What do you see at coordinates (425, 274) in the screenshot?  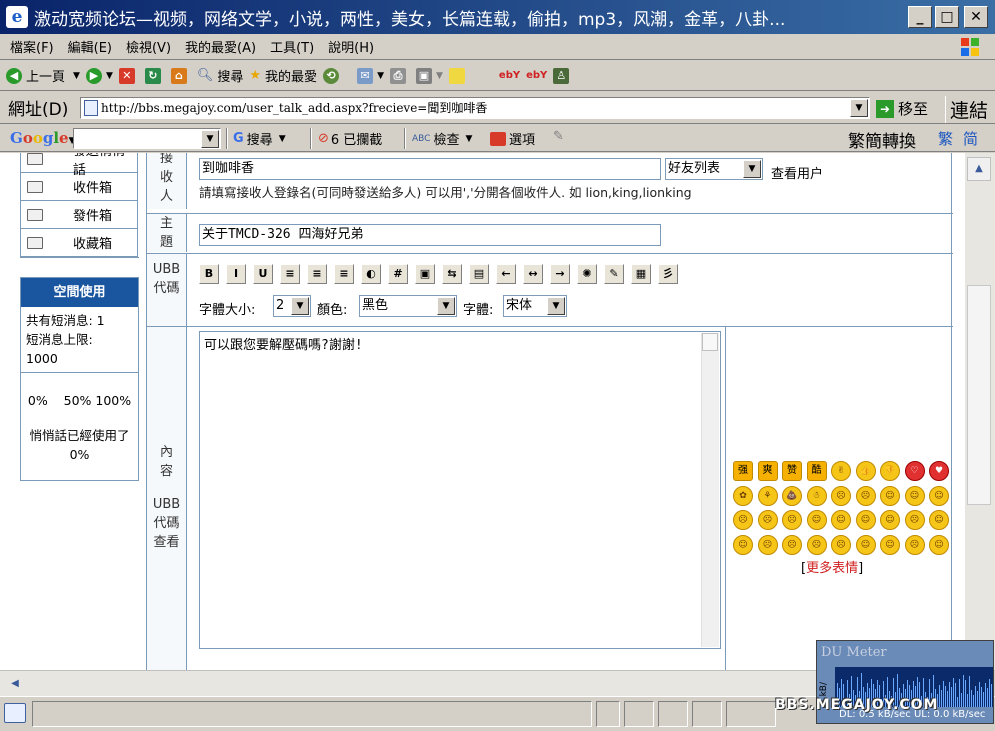 I see `ubb-button-8: ▣` at bounding box center [425, 274].